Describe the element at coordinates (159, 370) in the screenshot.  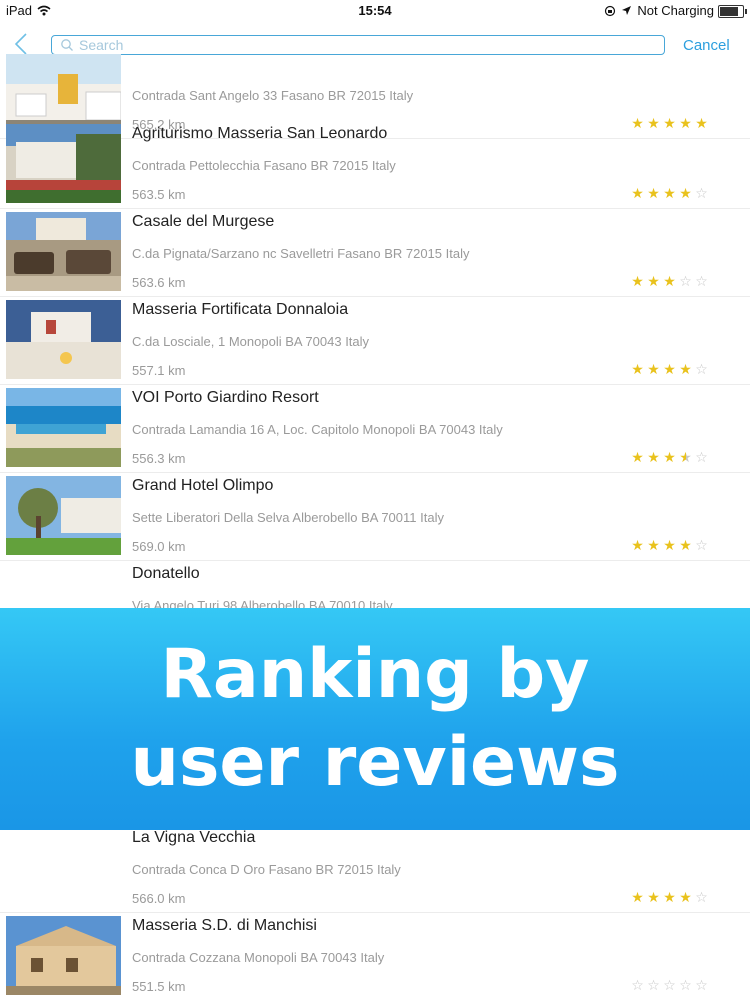
I see `hotel-distance: 557.1 km` at that location.